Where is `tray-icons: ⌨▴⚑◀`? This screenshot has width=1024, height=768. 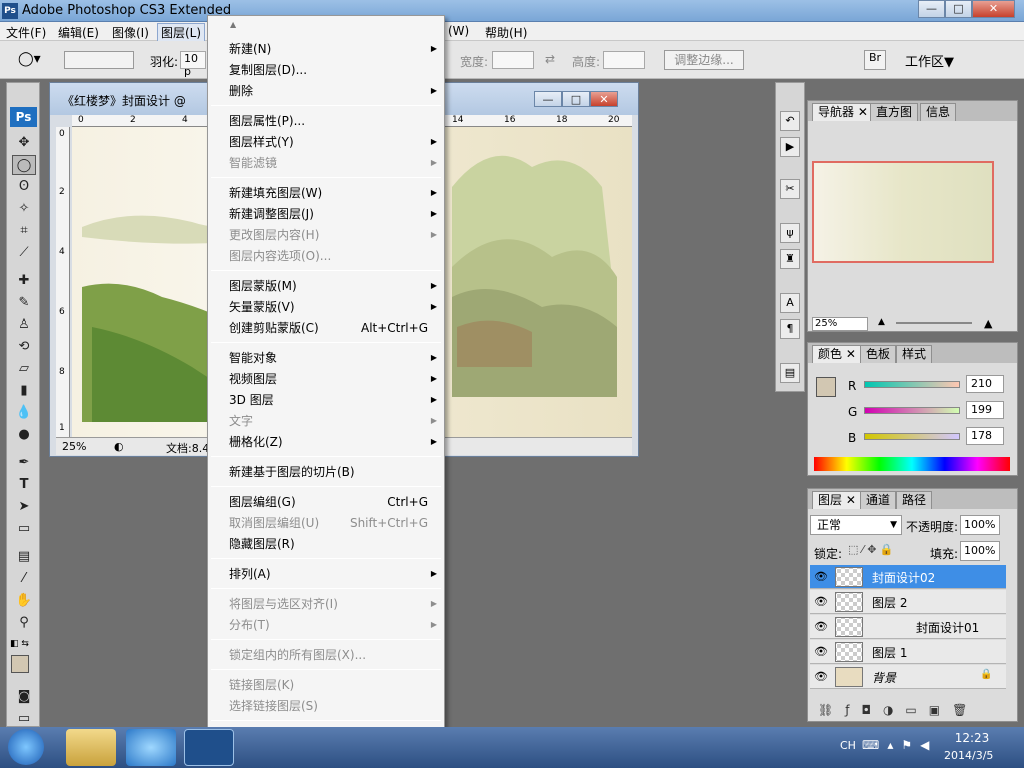
tray-icons: ⌨▴⚑◀ is located at coordinates (899, 745).